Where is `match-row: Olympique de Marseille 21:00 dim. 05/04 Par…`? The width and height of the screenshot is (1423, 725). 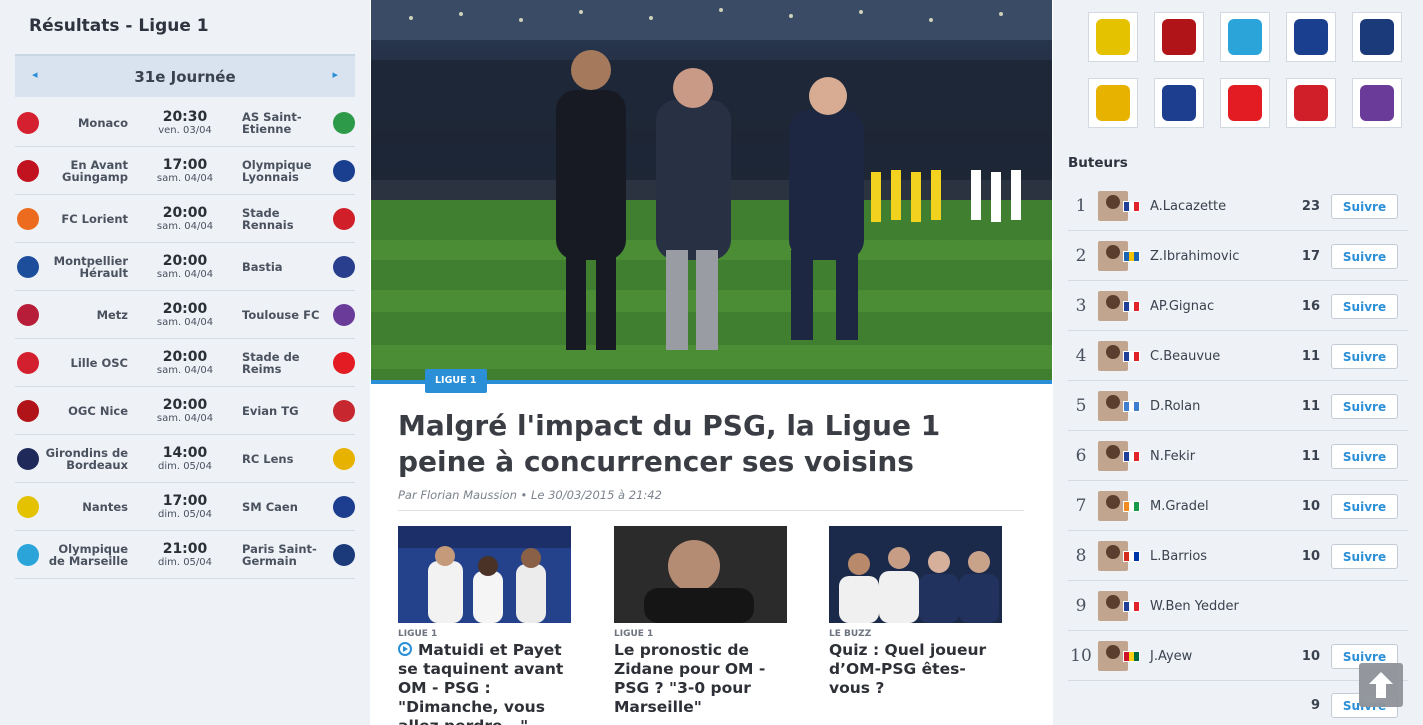
match-row: Olympique de Marseille 21:00 dim. 05/04 Par… is located at coordinates (185, 555).